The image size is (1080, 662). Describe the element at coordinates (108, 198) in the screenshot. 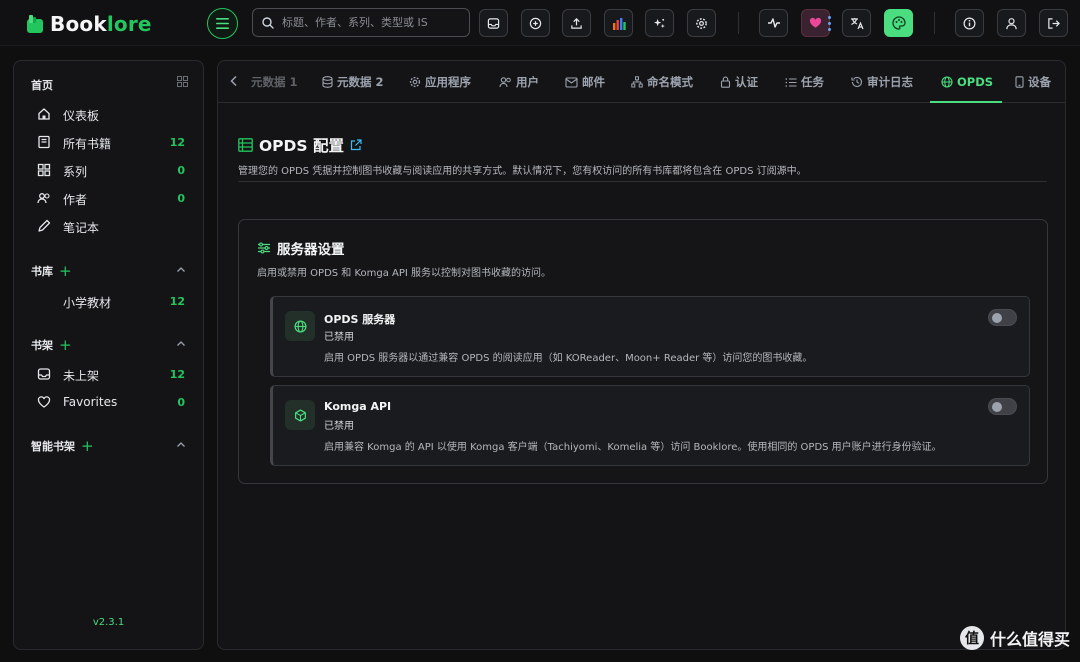

I see `sidebar-item-authors: 作者 0` at that location.